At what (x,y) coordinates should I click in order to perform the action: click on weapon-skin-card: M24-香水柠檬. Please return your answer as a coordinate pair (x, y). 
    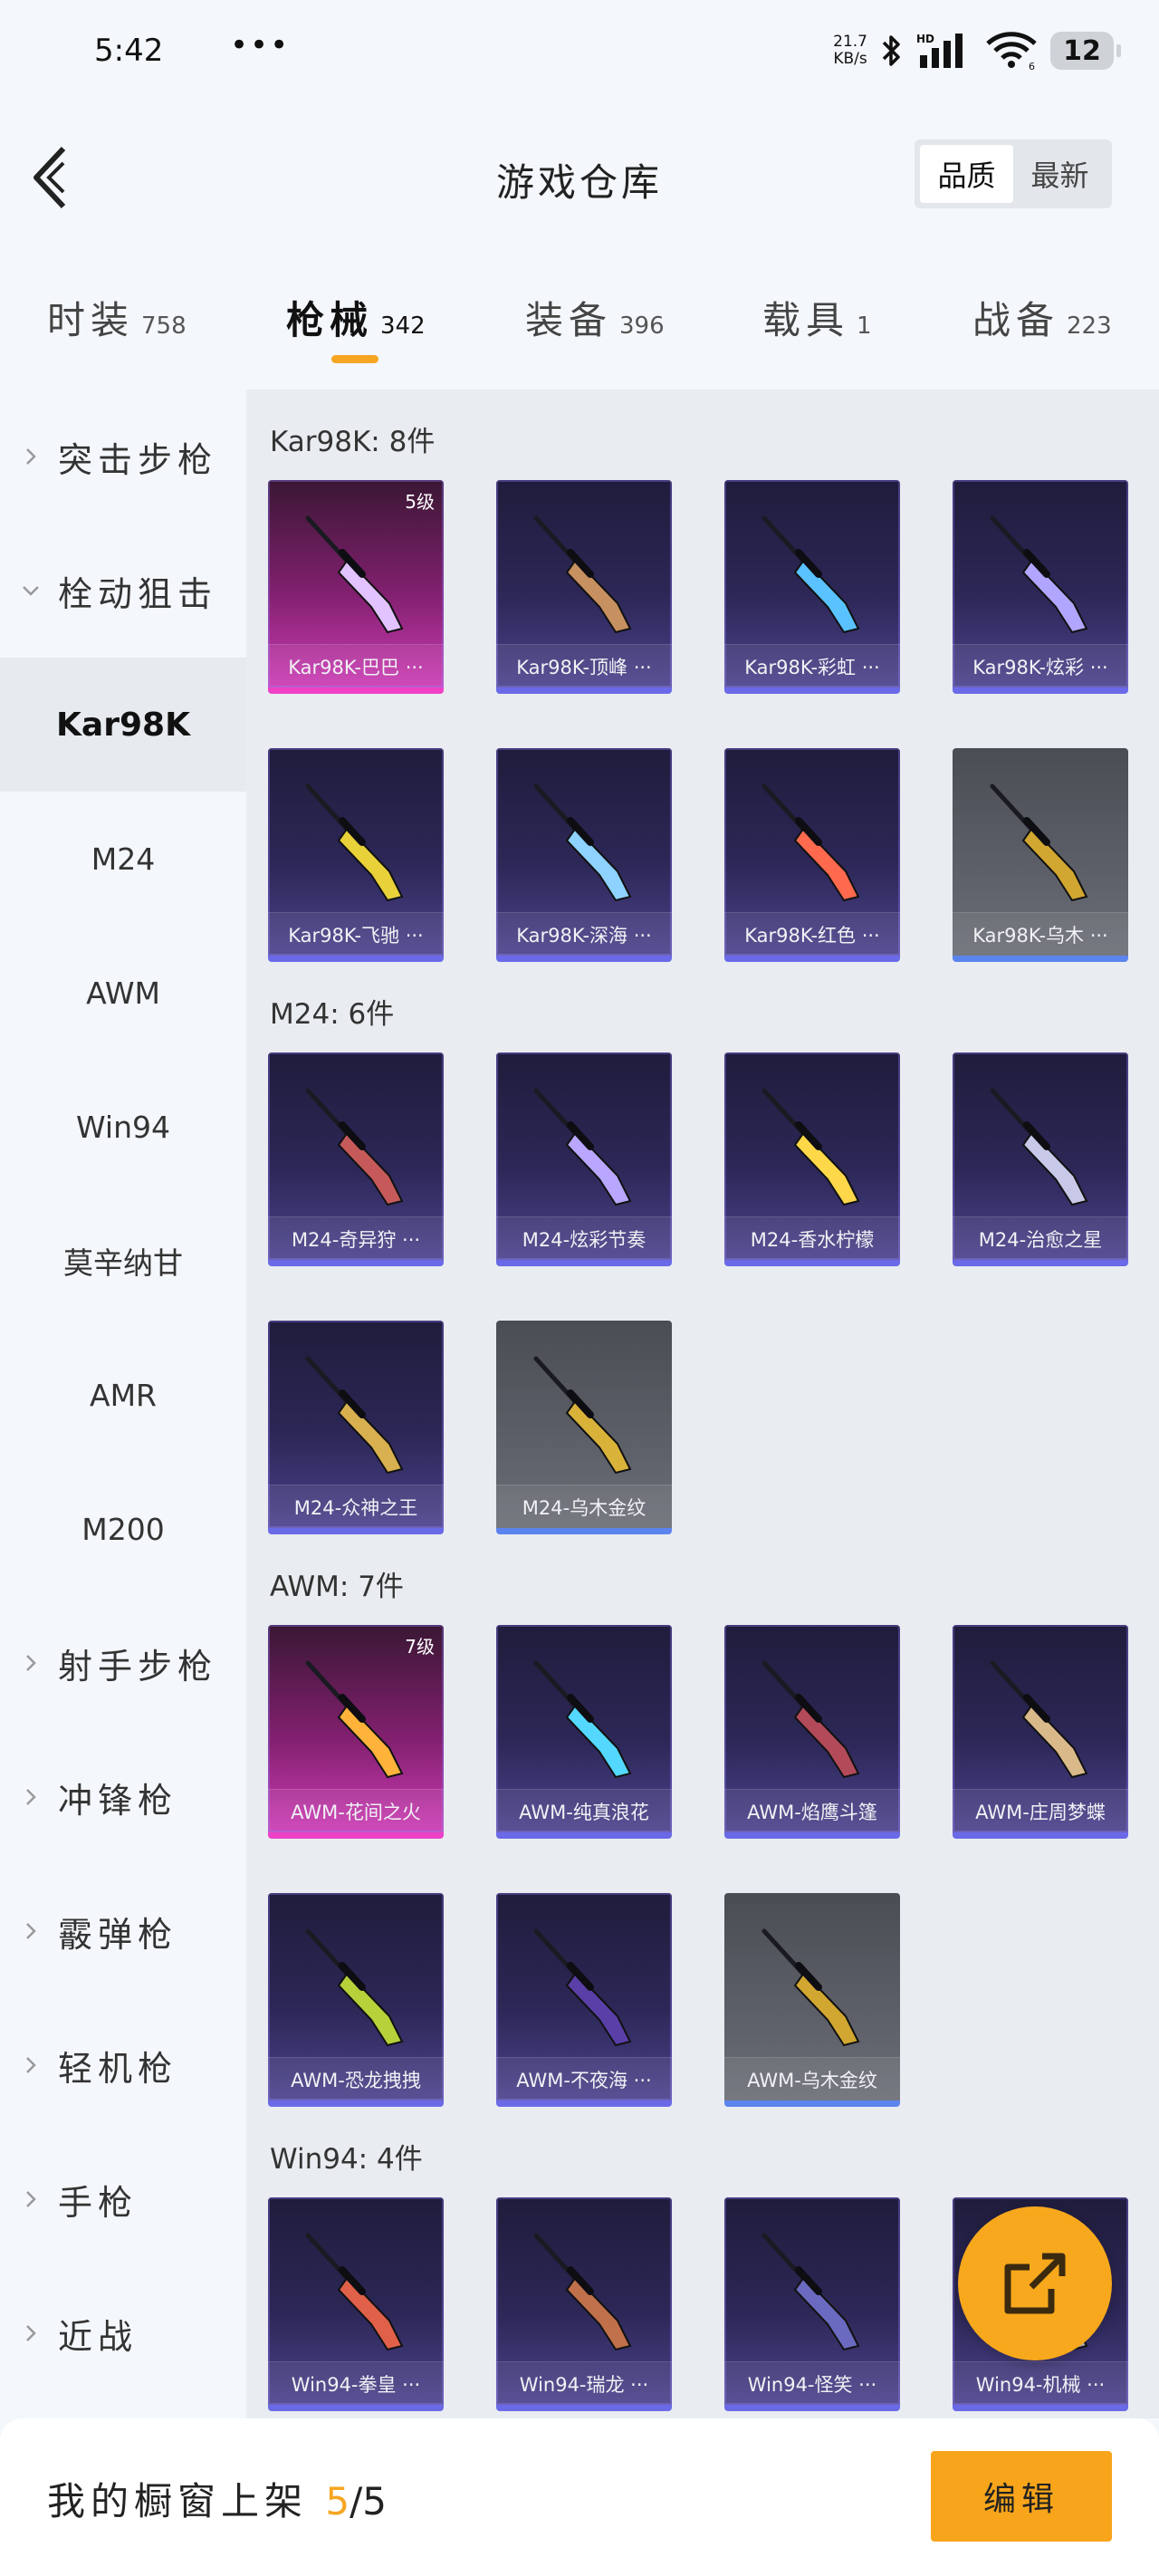
    Looking at the image, I should click on (812, 1159).